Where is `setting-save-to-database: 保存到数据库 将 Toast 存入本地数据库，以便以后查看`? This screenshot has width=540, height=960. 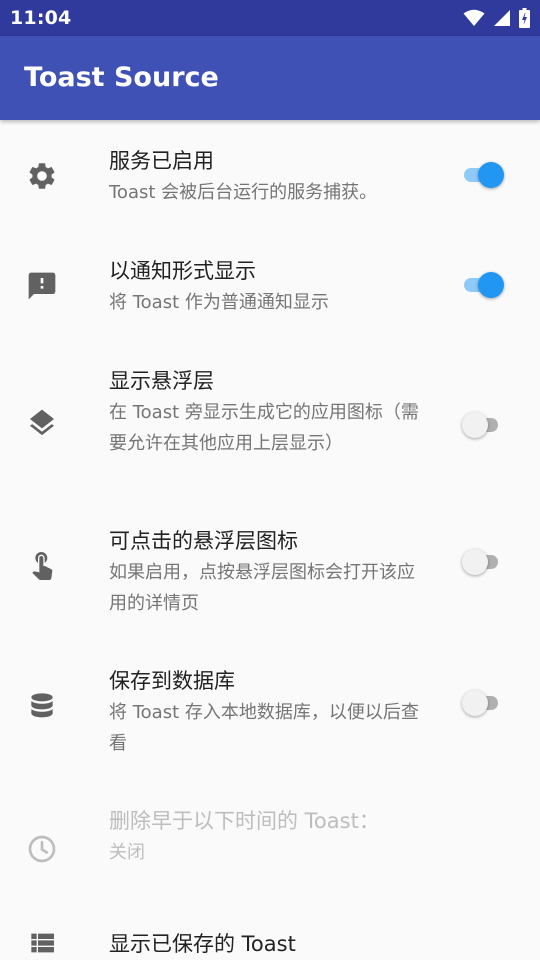
setting-save-to-database: 保存到数据库 将 Toast 存入本地数据库，以便以后查看 is located at coordinates (270, 710).